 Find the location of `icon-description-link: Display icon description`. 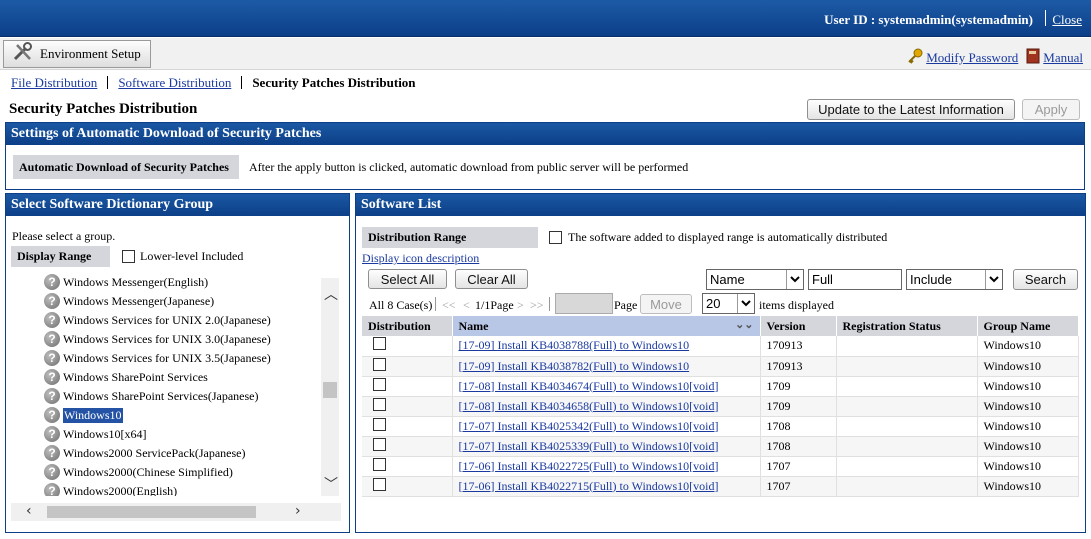

icon-description-link: Display icon description is located at coordinates (420, 258).